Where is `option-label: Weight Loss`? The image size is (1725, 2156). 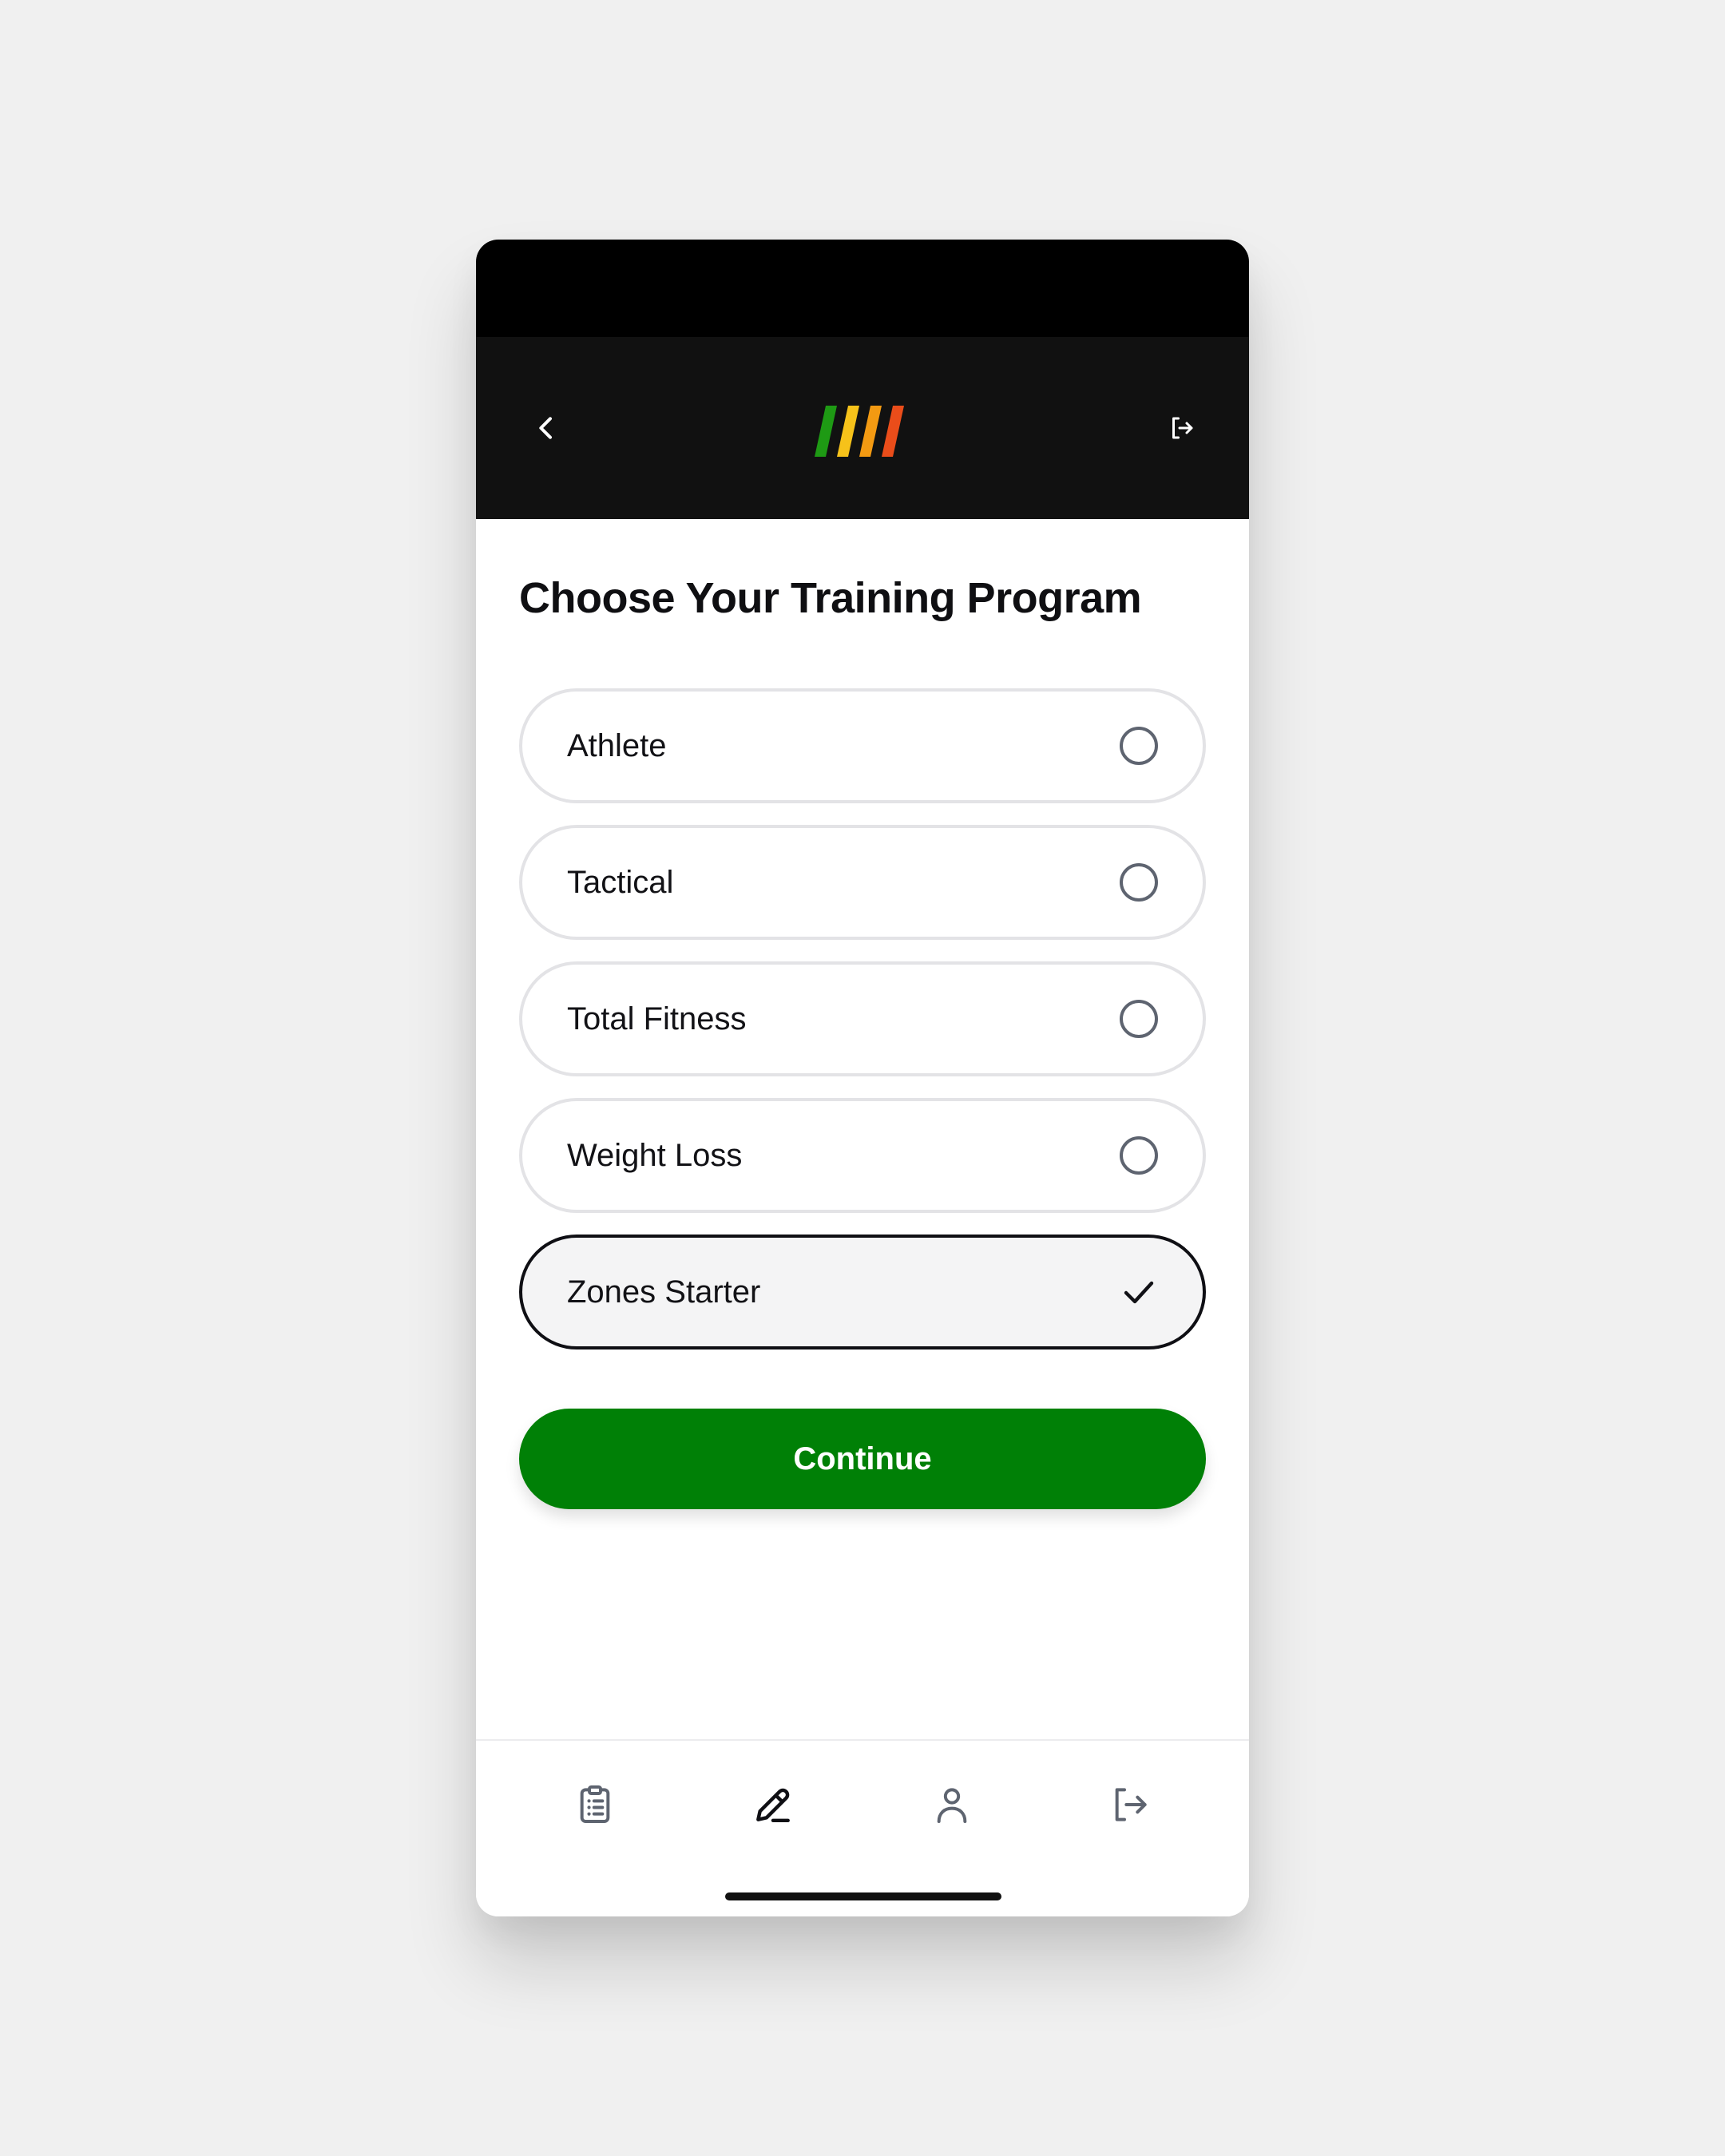 option-label: Weight Loss is located at coordinates (655, 1155).